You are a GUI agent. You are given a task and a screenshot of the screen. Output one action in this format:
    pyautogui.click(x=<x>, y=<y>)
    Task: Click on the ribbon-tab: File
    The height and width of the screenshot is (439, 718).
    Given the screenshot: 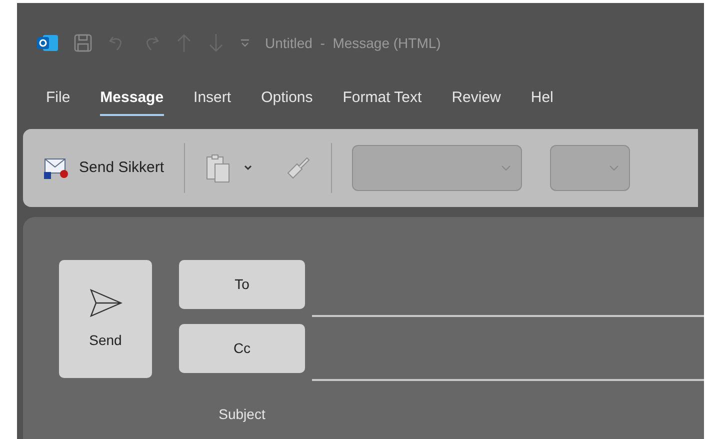 What is the action you would take?
    pyautogui.click(x=58, y=100)
    